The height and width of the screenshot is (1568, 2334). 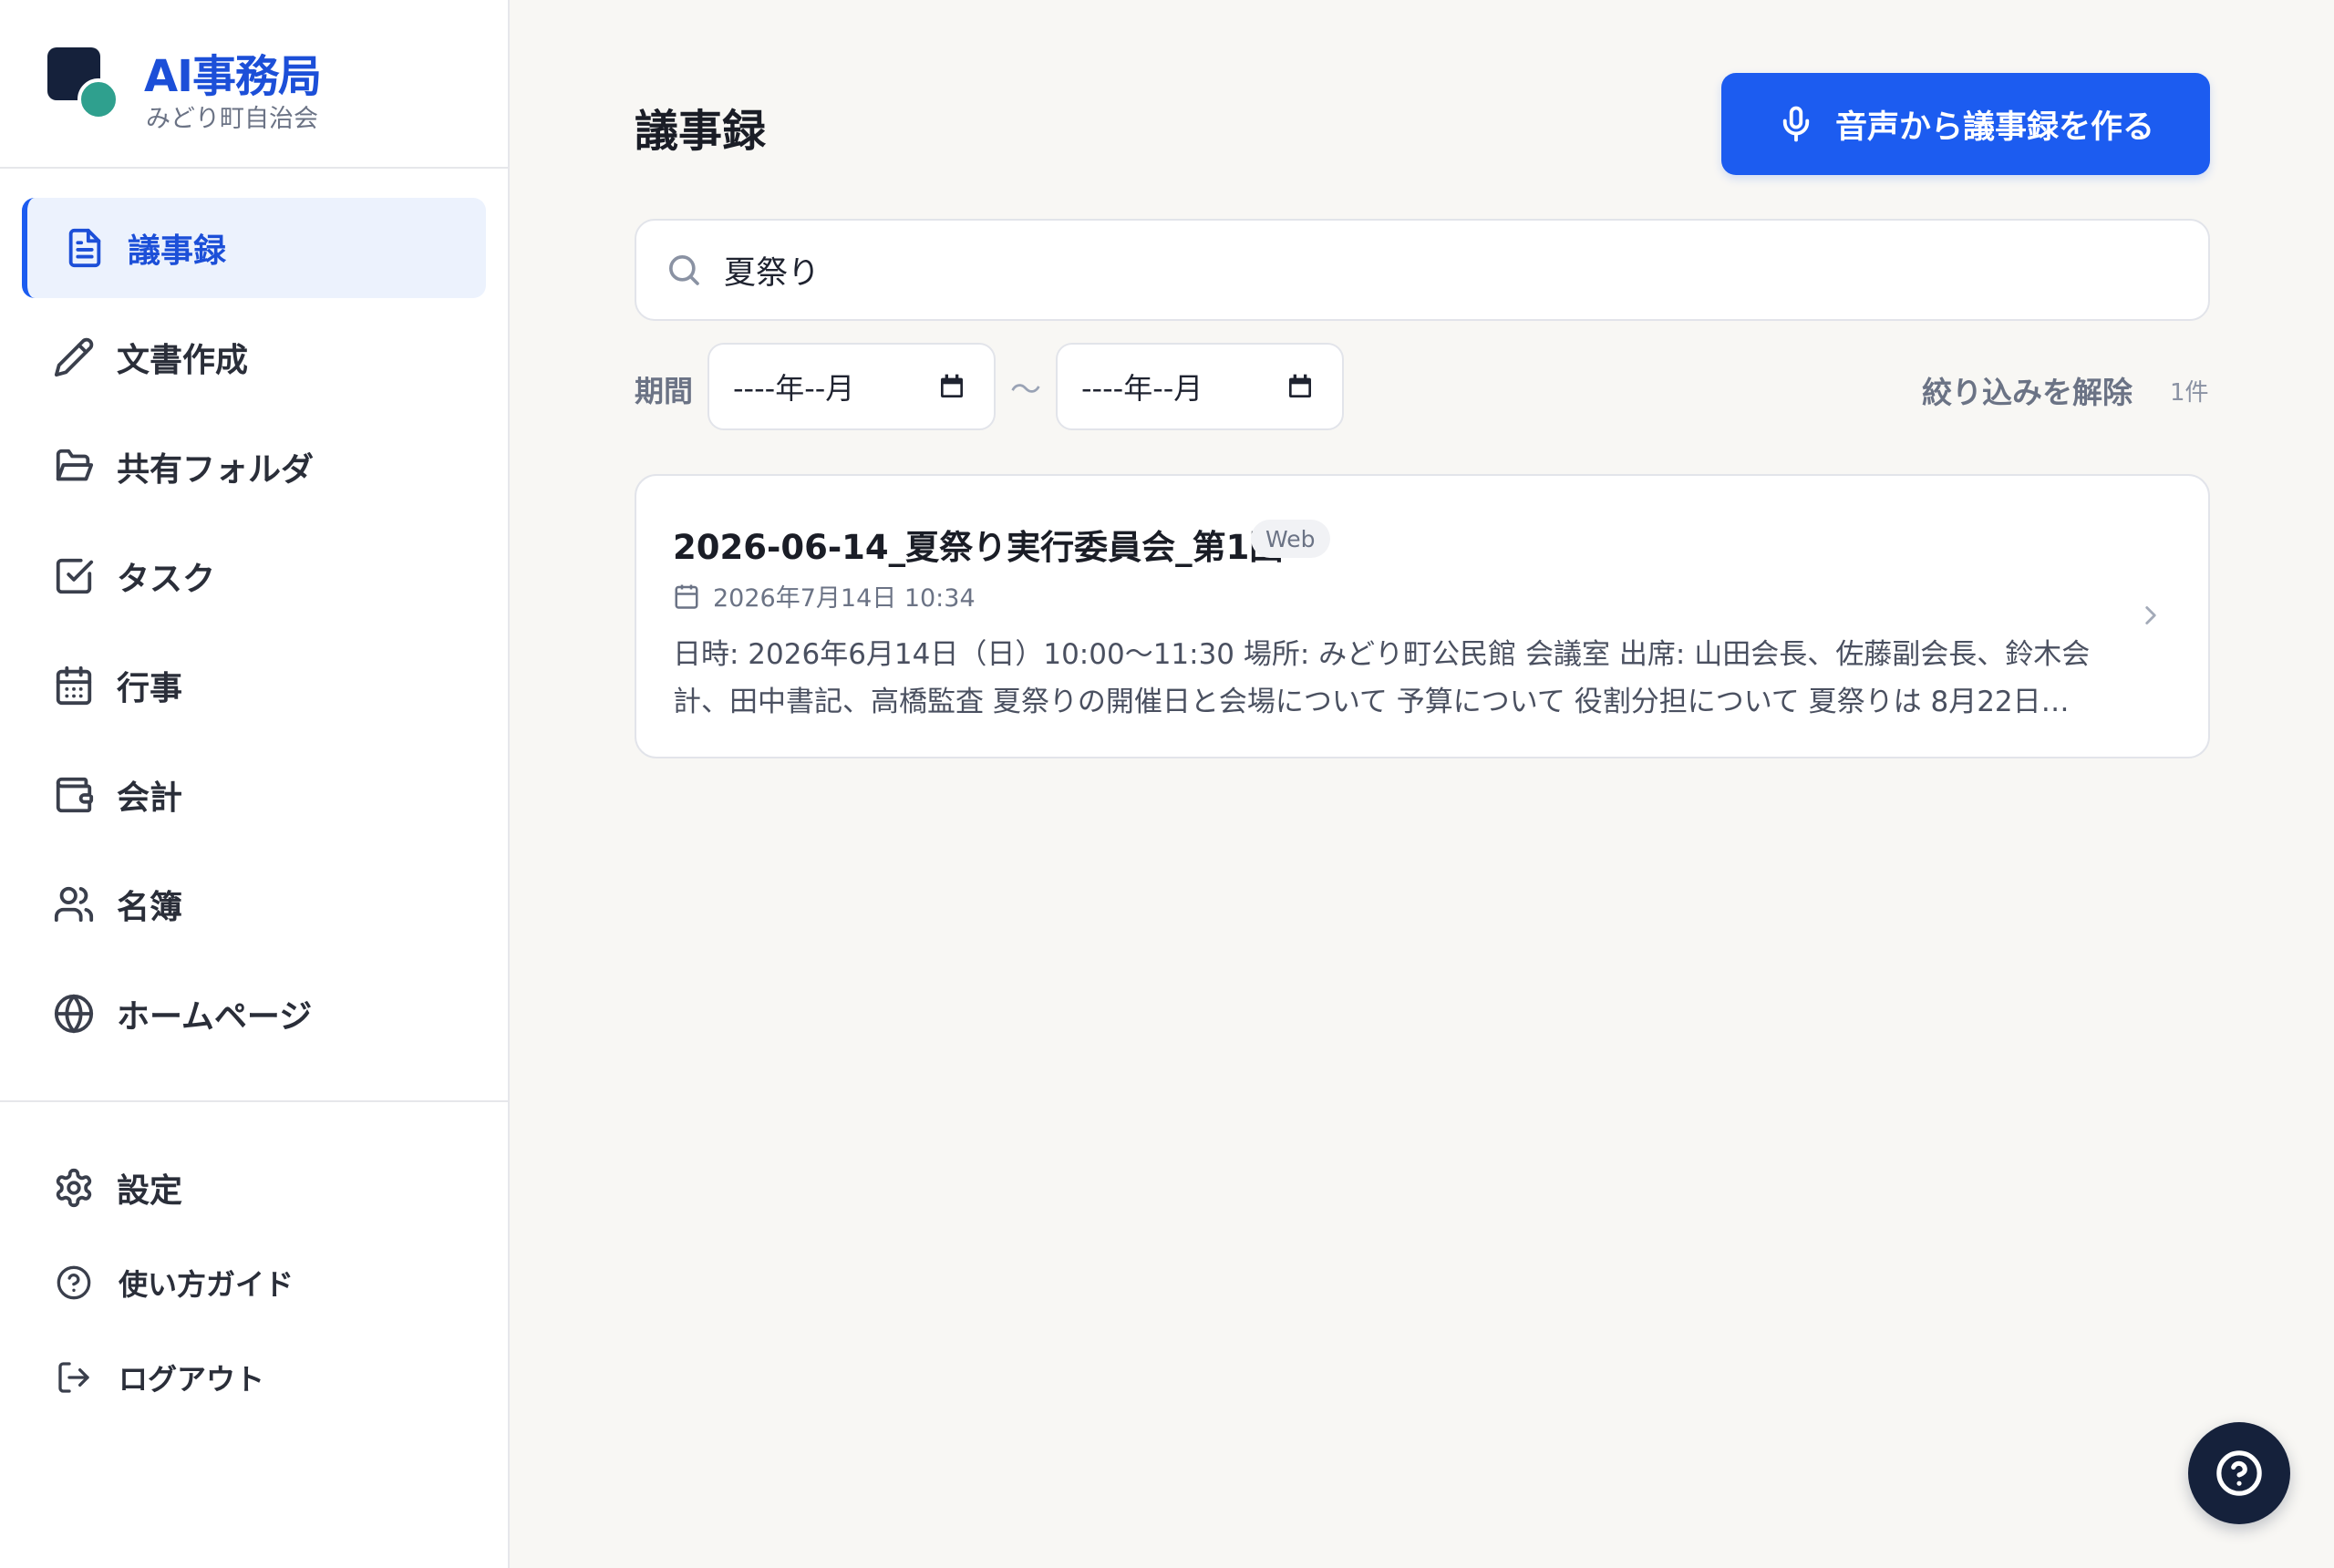 I want to click on sidebar-item-shared-folder: 共有フォルダ, so click(x=254, y=467).